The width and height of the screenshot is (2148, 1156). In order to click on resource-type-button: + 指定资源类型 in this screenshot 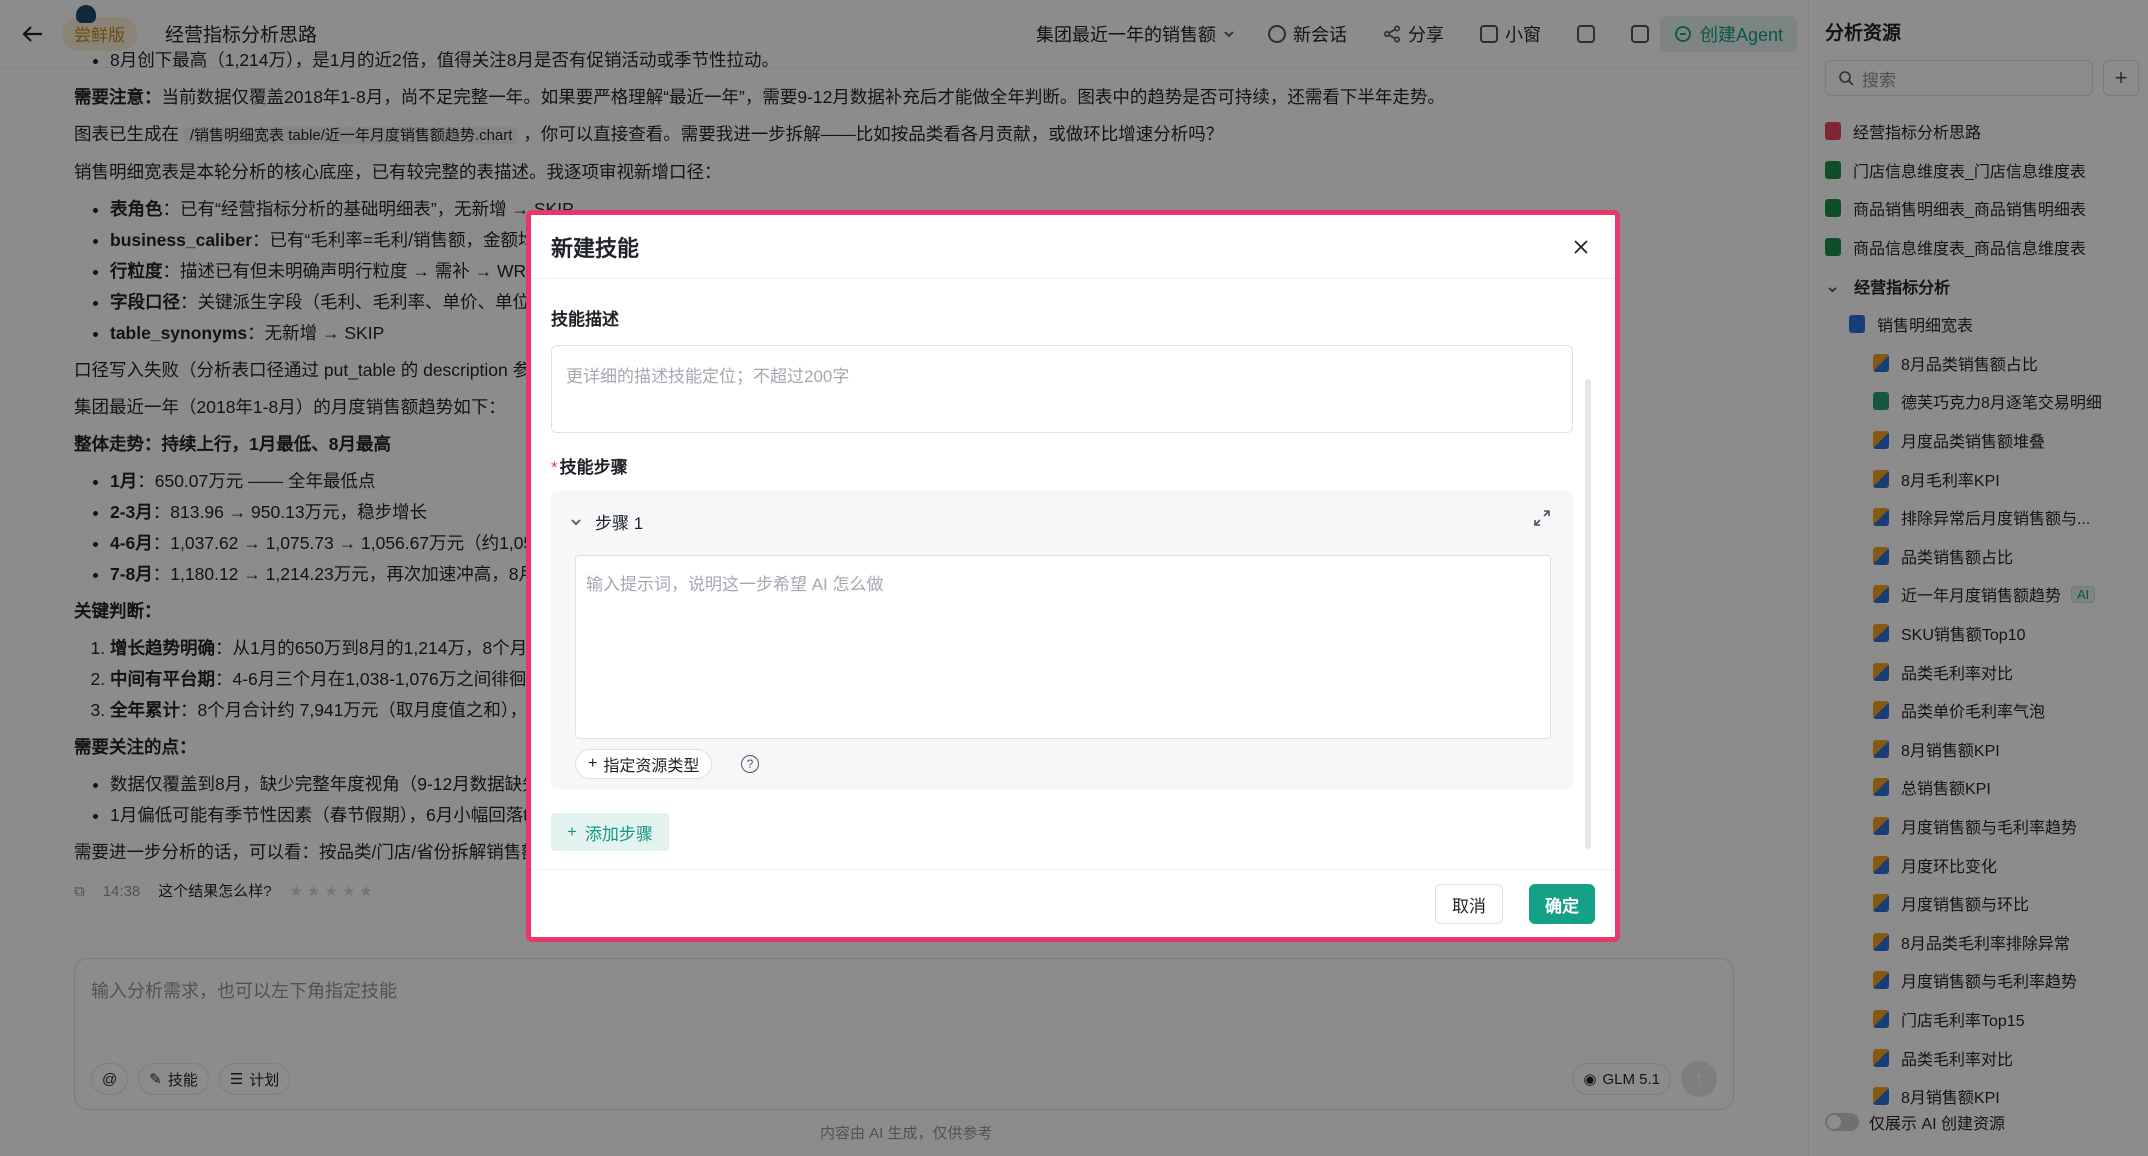, I will do `click(644, 764)`.